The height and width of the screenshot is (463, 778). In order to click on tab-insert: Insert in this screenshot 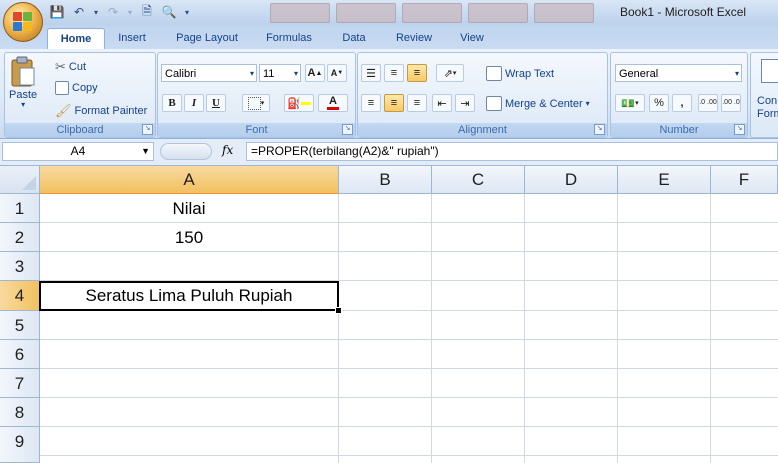, I will do `click(132, 38)`.